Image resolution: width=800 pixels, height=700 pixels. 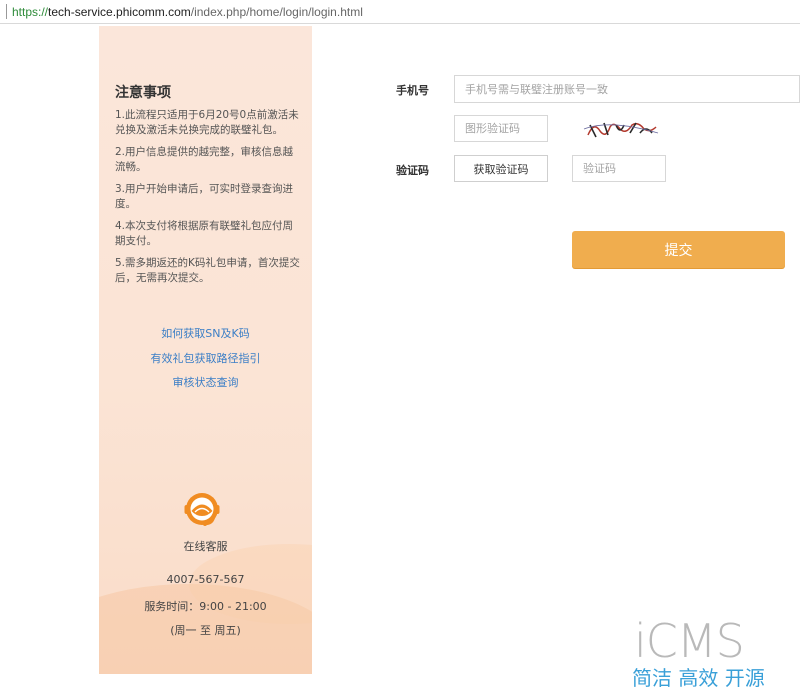 I want to click on url-path: /index.php/home/login/login.html, so click(x=276, y=12).